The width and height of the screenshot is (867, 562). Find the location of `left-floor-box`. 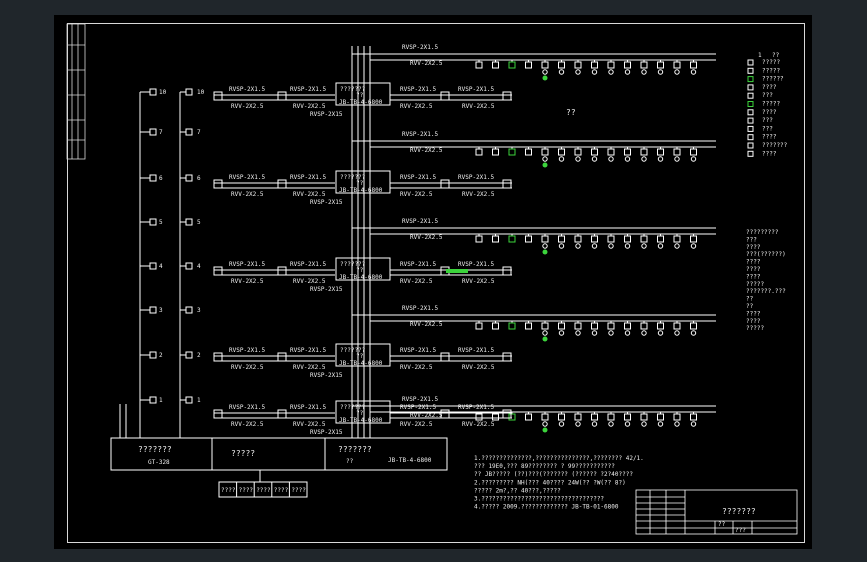

left-floor-box is located at coordinates (153, 266).